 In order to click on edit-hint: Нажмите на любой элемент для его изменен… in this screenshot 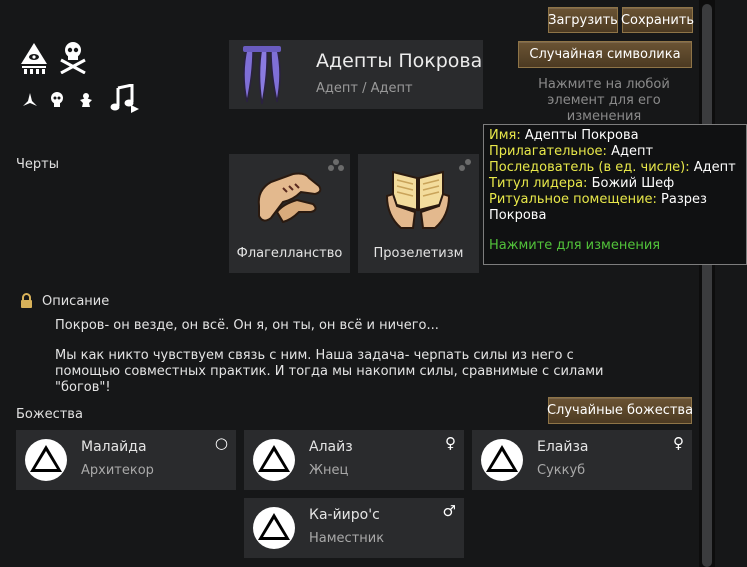, I will do `click(604, 100)`.